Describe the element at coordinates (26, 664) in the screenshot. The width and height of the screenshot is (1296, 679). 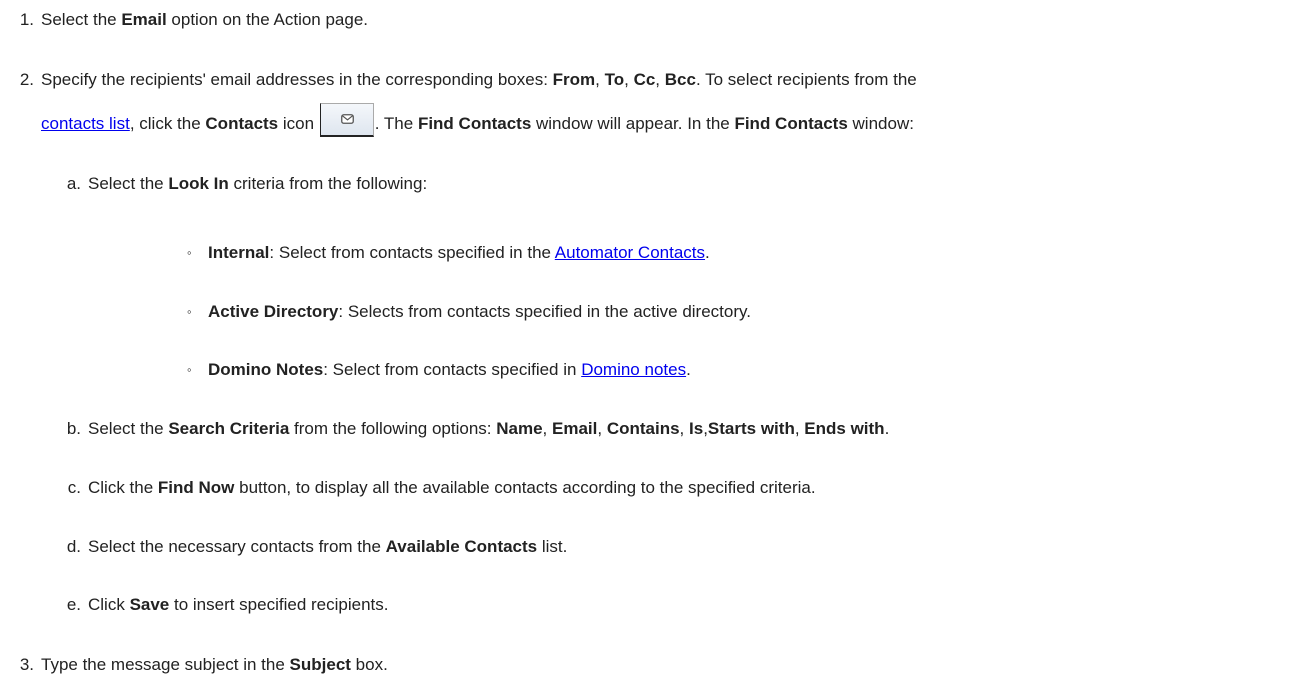
I see `step-number: 3.` at that location.